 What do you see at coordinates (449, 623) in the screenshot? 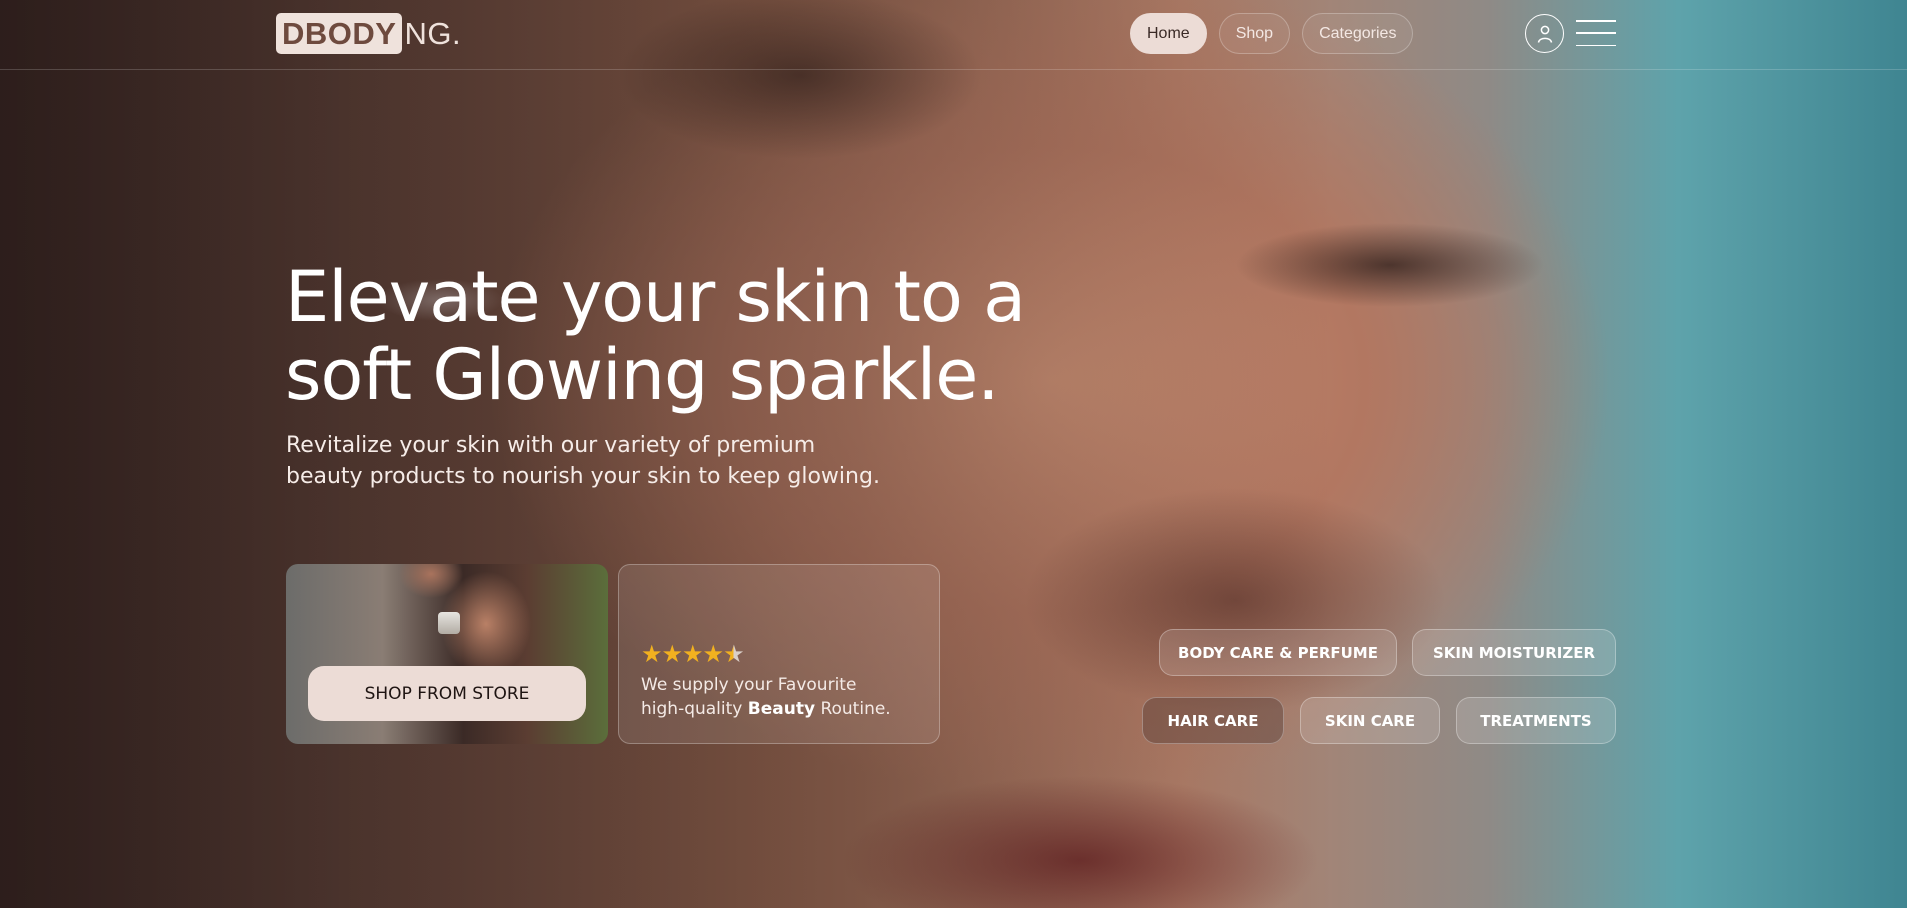
I see `product-bottle-image` at bounding box center [449, 623].